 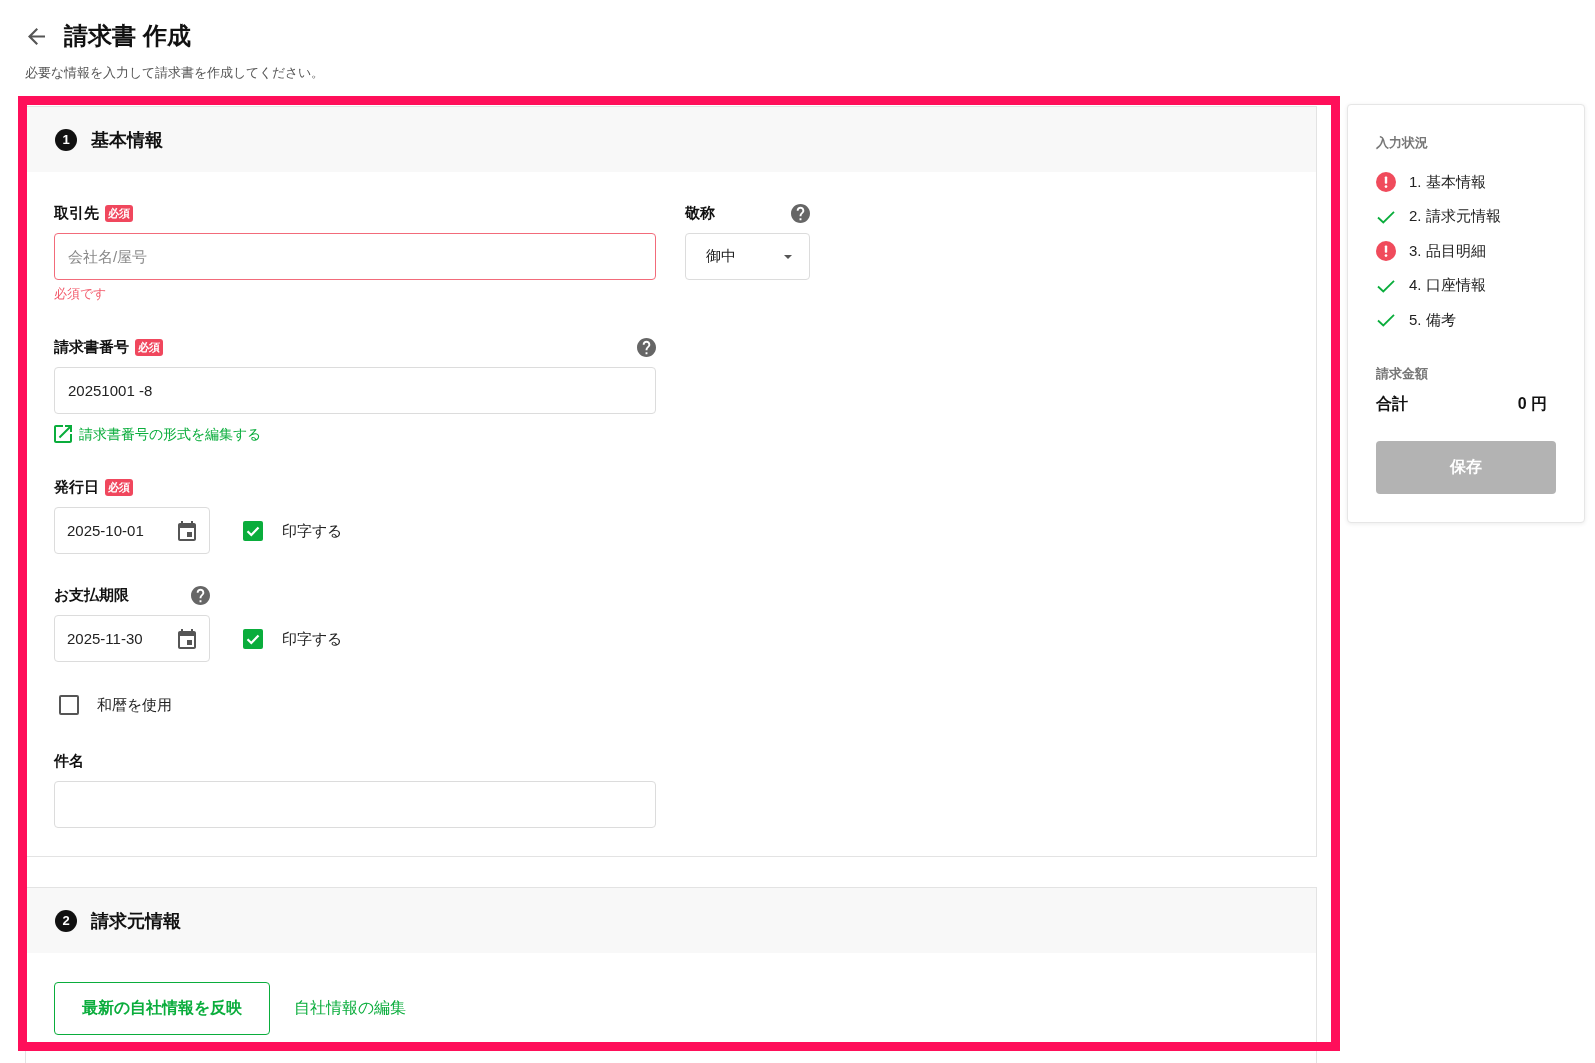 What do you see at coordinates (355, 804) in the screenshot?
I see `subject-input` at bounding box center [355, 804].